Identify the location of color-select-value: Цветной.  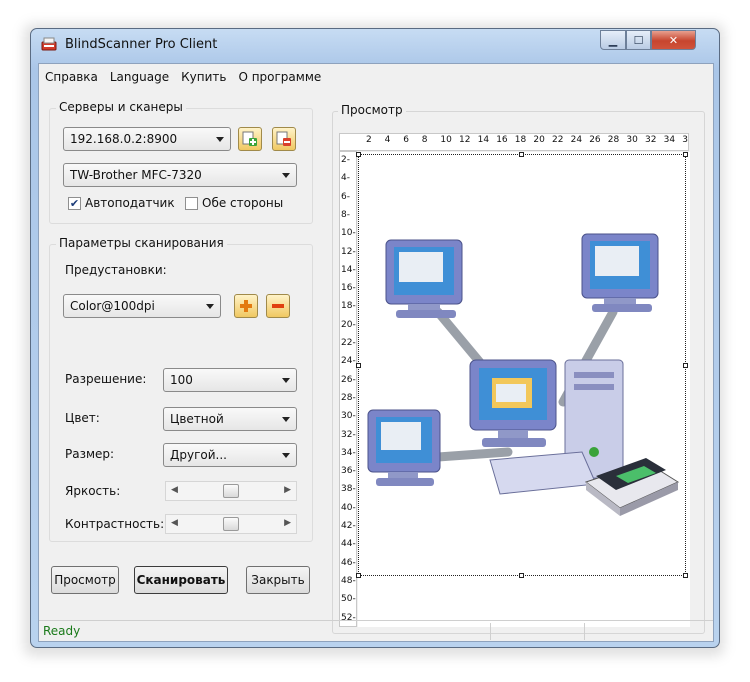
(197, 419).